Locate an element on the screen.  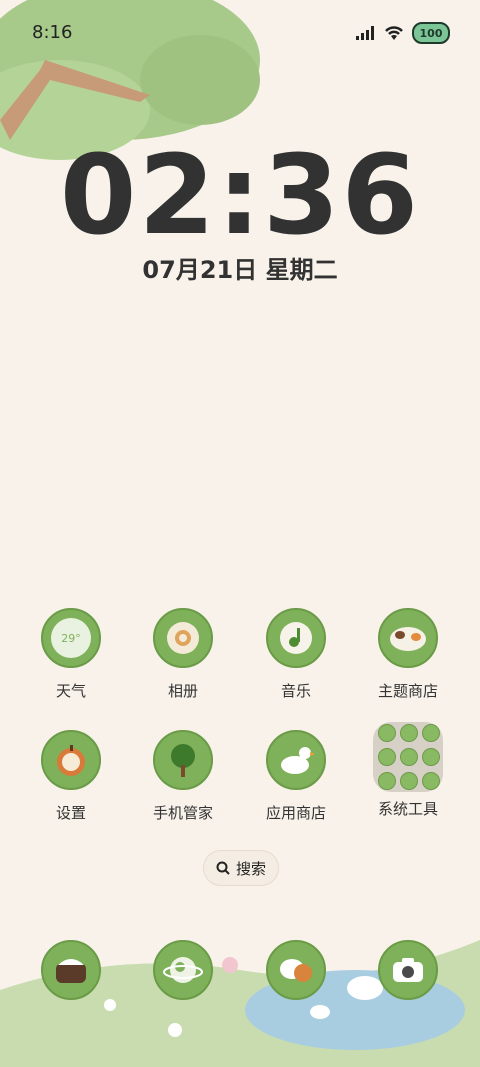
app-theme-store: 主题商店 is located at coordinates (408, 654).